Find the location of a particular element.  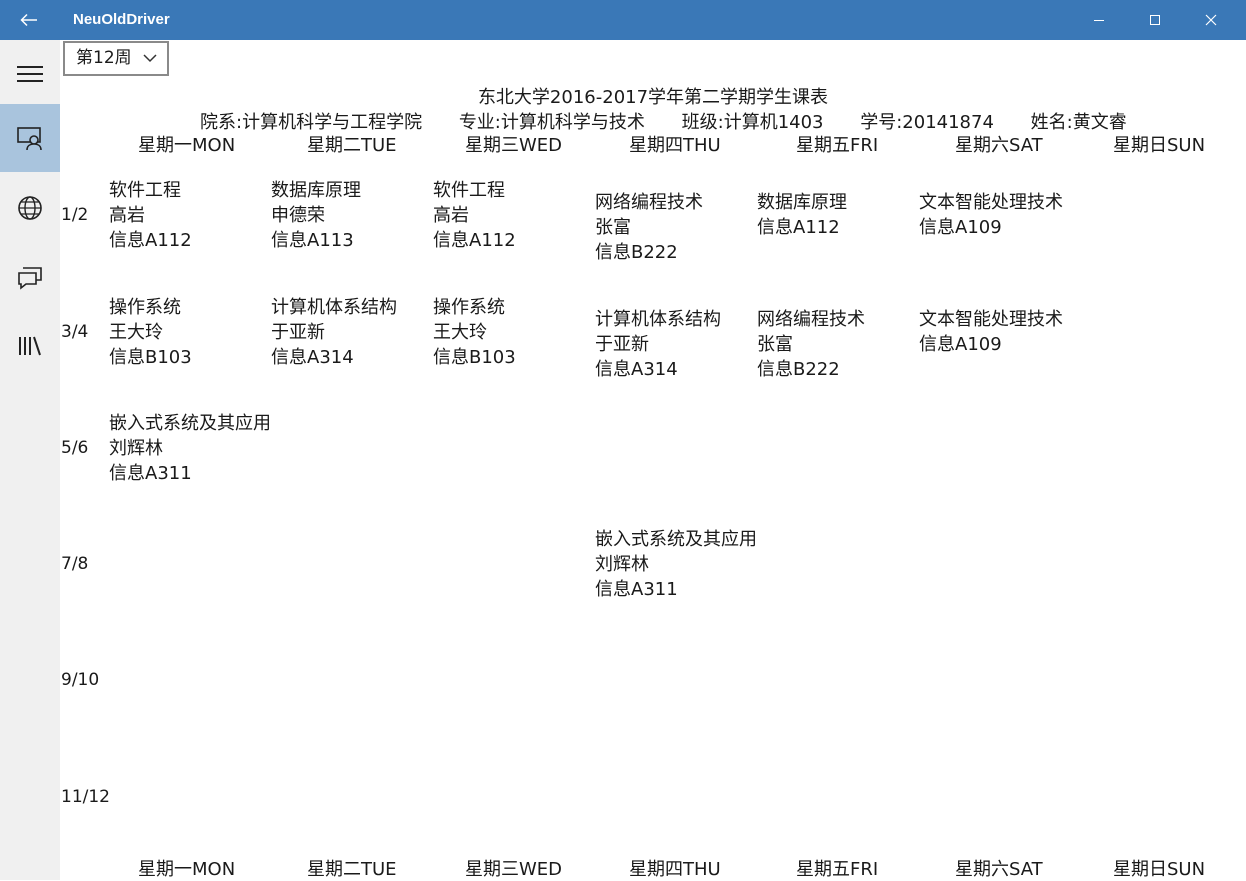

course-room: 信息A113 is located at coordinates (312, 240).